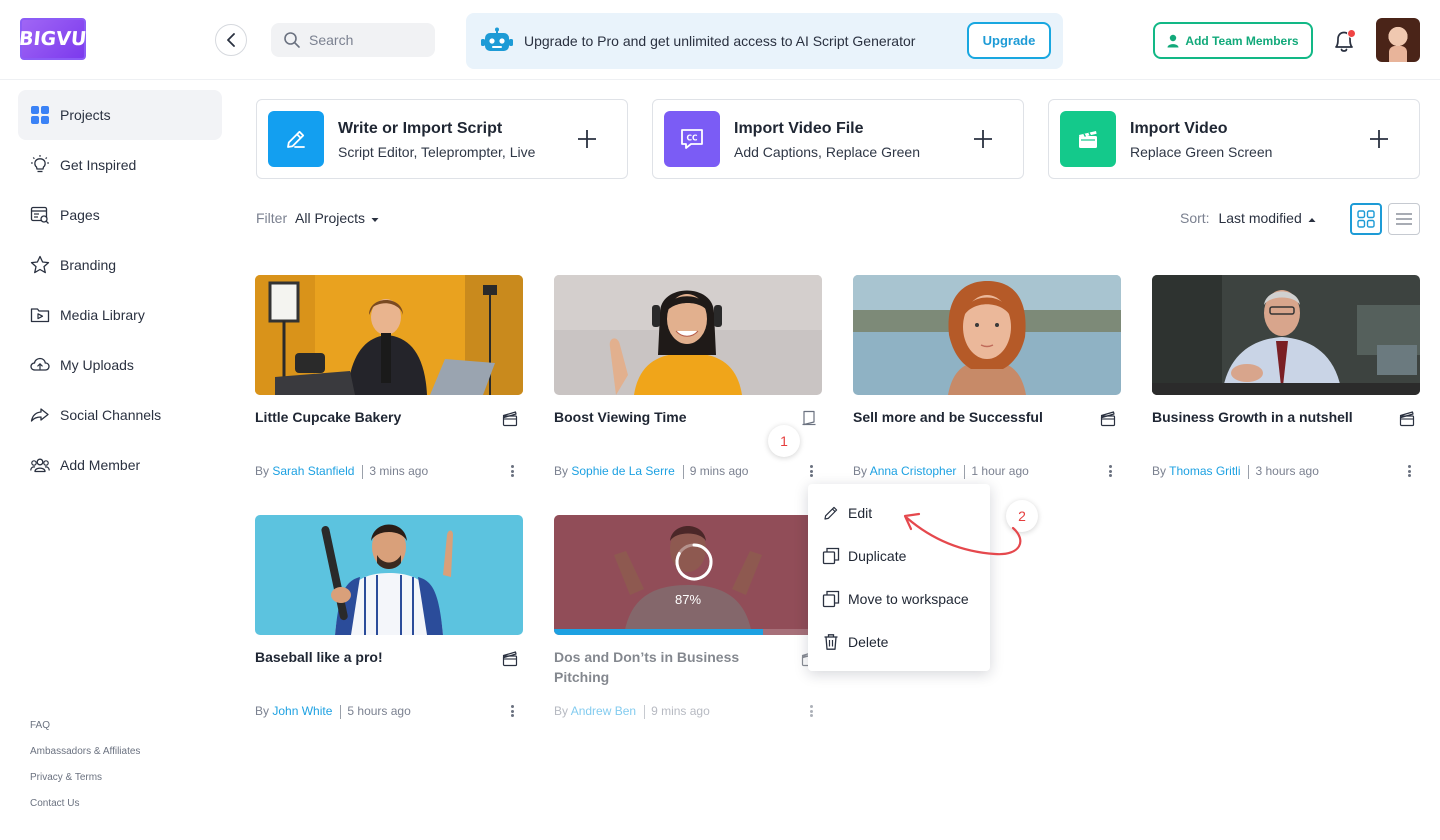 This screenshot has width=1440, height=840. I want to click on menu-item-delete: Delete, so click(899, 642).